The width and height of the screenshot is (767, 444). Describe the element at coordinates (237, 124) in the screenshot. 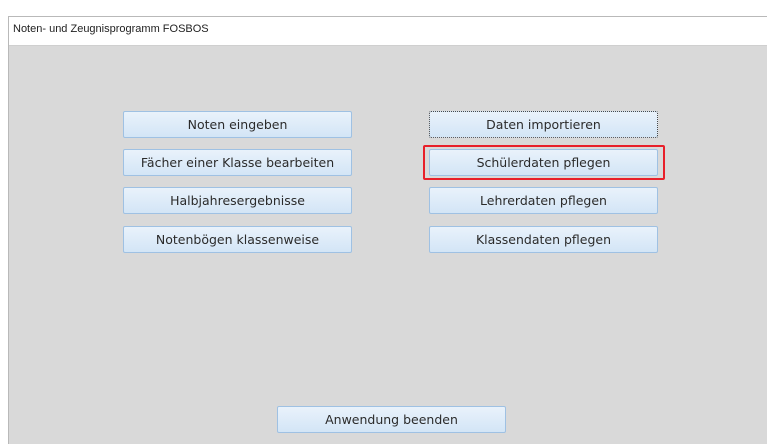

I see `noten-eingeben-button: Noten eingeben` at that location.